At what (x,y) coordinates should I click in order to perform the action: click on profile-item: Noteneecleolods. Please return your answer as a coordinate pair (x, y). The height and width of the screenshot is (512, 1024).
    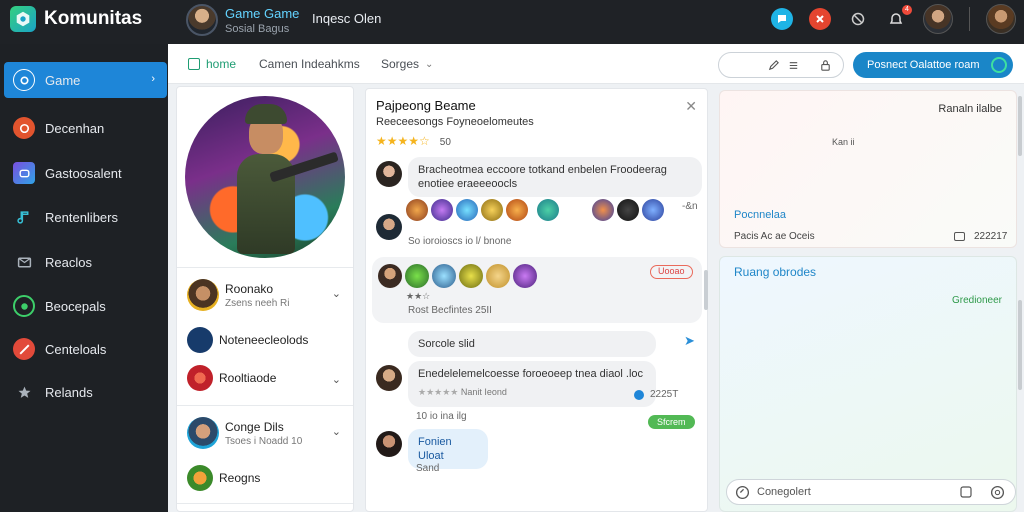
    Looking at the image, I should click on (247, 340).